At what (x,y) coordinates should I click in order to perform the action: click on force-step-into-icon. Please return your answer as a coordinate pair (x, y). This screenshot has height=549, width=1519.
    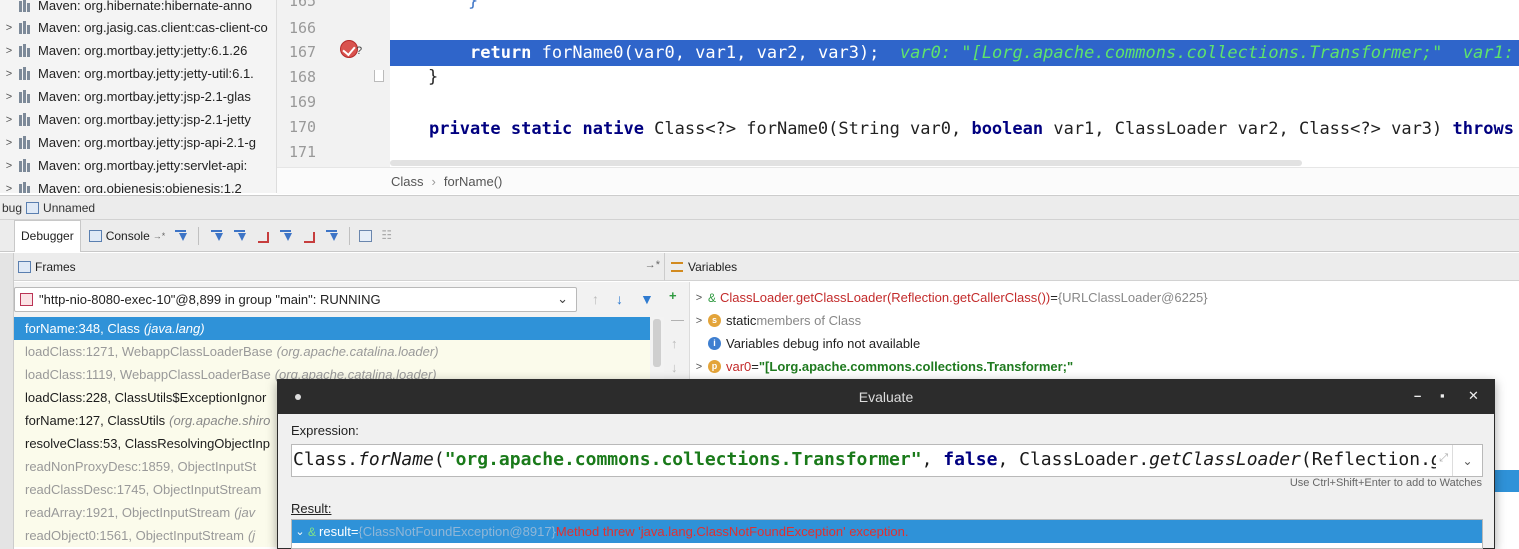
    Looking at the image, I should click on (262, 236).